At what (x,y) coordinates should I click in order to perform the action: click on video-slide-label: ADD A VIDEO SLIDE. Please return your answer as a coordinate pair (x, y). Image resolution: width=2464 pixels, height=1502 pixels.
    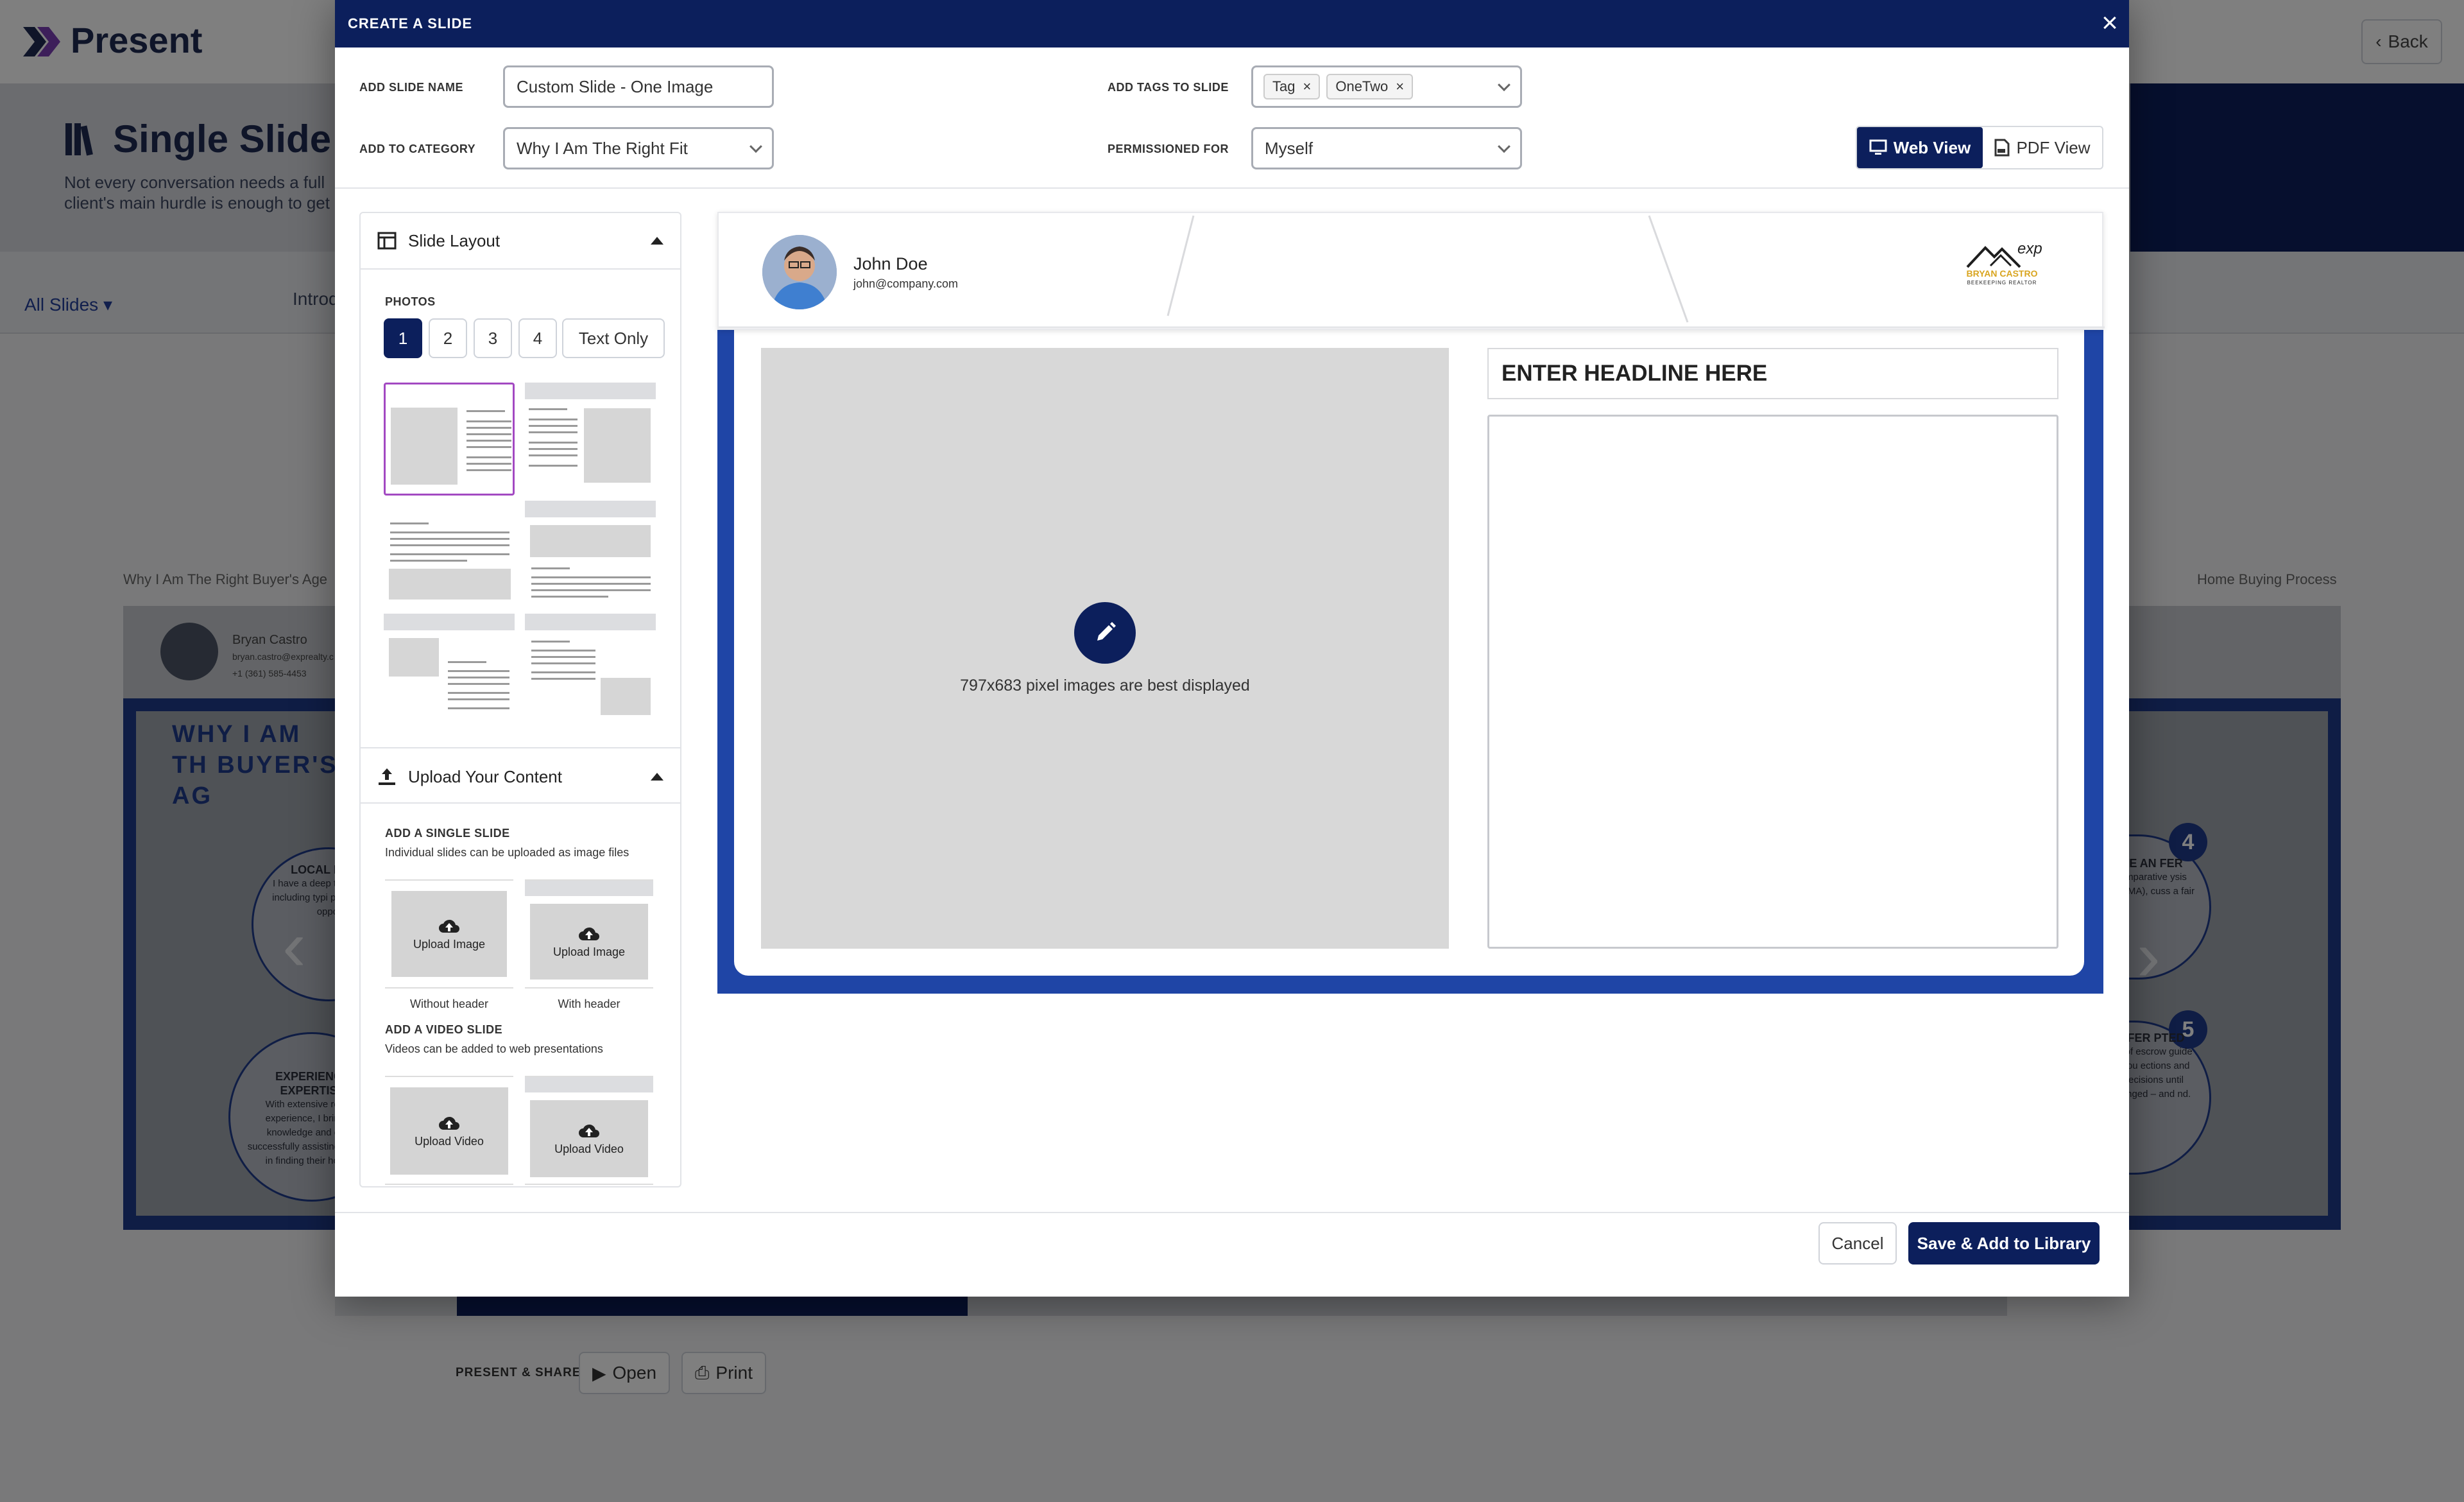
    Looking at the image, I should click on (444, 1029).